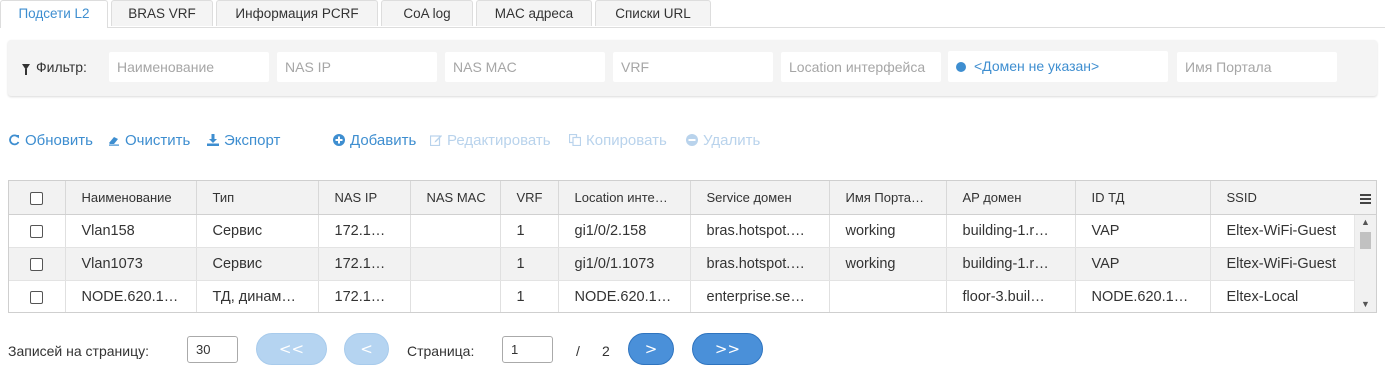 The width and height of the screenshot is (1385, 368). What do you see at coordinates (26, 69) in the screenshot?
I see `filter-icon` at bounding box center [26, 69].